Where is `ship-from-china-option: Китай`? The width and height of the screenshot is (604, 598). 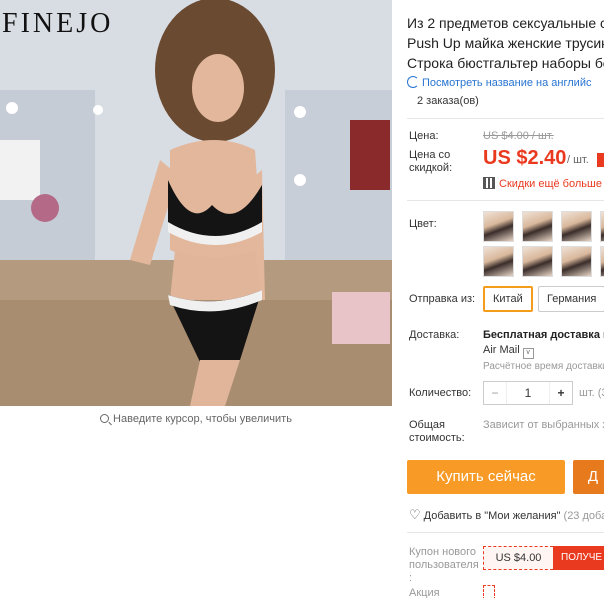 ship-from-china-option: Китай is located at coordinates (508, 299).